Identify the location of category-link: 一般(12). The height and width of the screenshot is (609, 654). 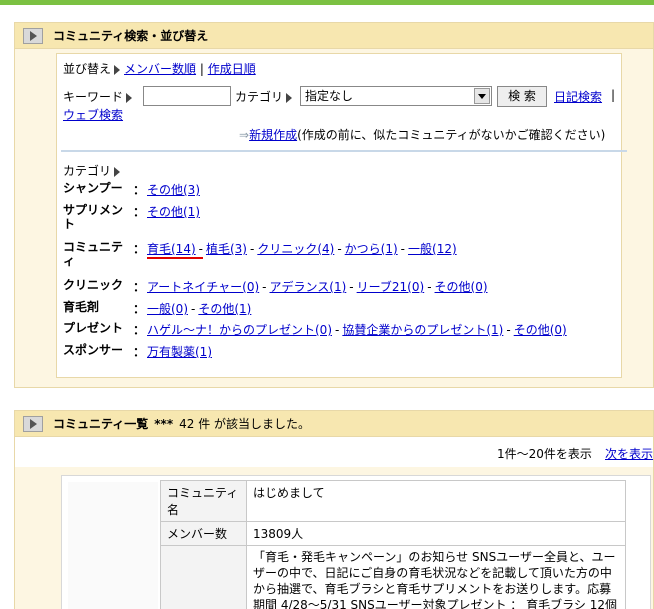
(432, 249).